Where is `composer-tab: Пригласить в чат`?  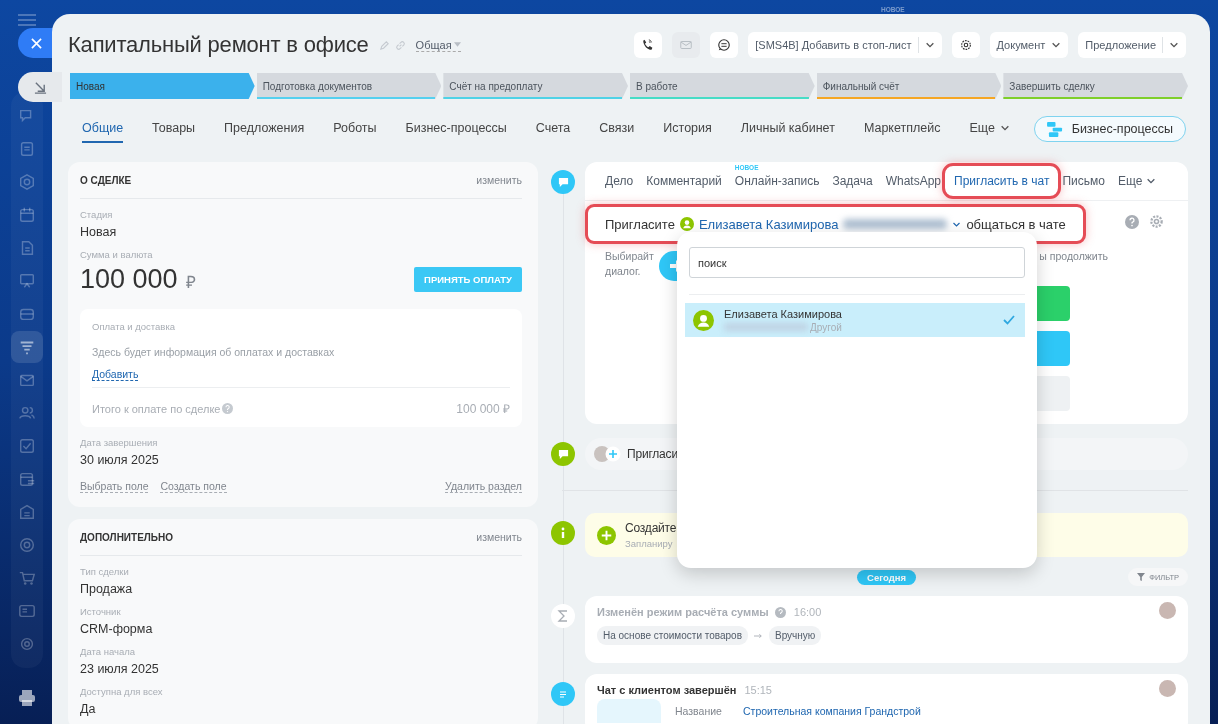 composer-tab: Пригласить в чат is located at coordinates (1002, 181).